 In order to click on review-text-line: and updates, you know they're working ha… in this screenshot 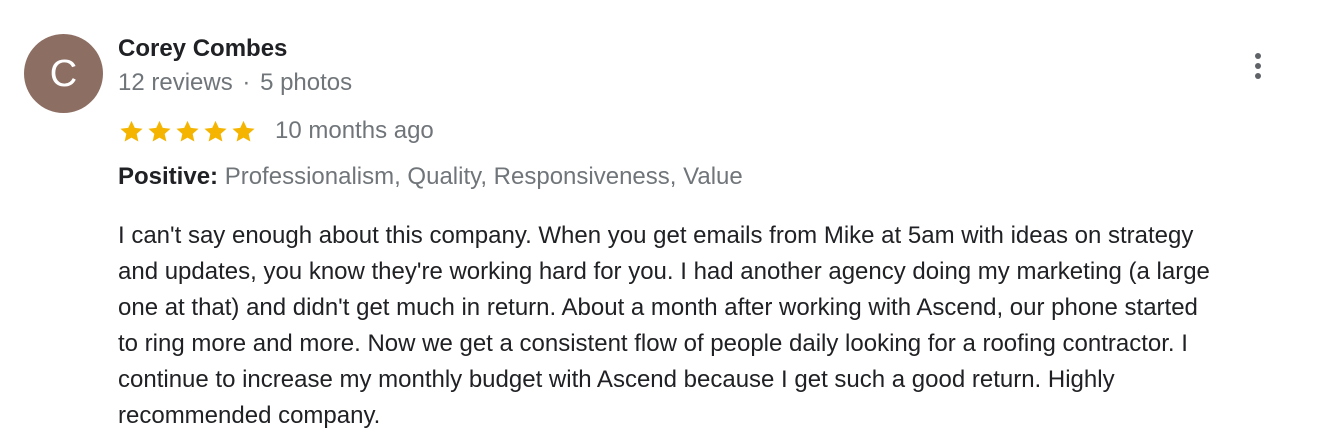, I will do `click(664, 271)`.